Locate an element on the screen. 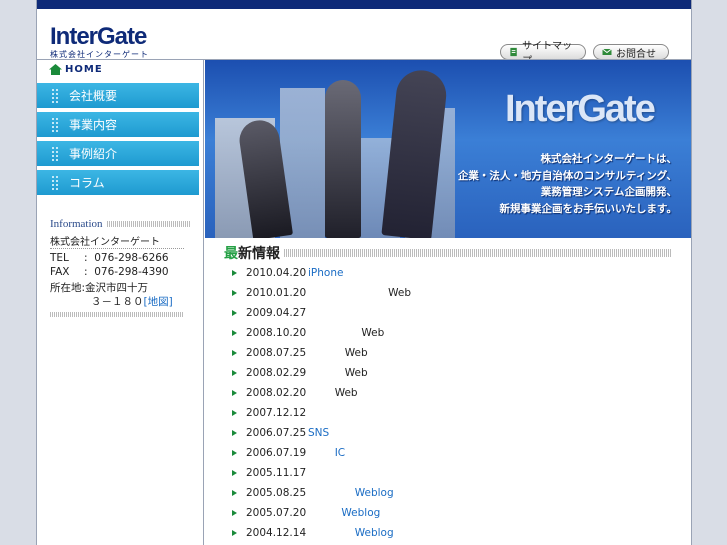 The image size is (727, 545). news-item: 2009.04.27 is located at coordinates (452, 313).